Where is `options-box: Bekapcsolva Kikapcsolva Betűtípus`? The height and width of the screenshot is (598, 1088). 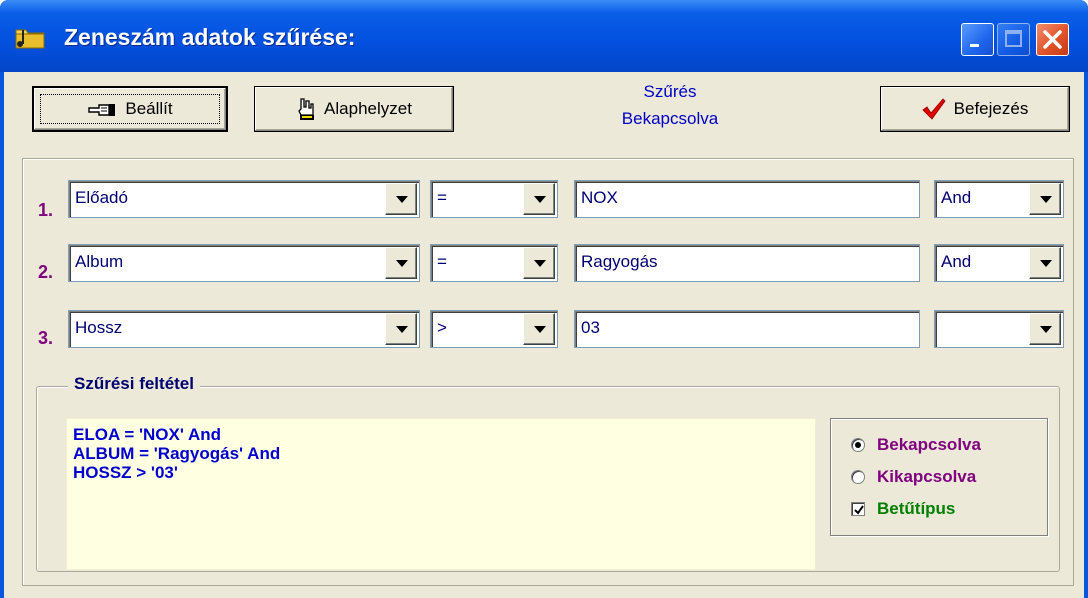
options-box: Bekapcsolva Kikapcsolva Betűtípus is located at coordinates (939, 477).